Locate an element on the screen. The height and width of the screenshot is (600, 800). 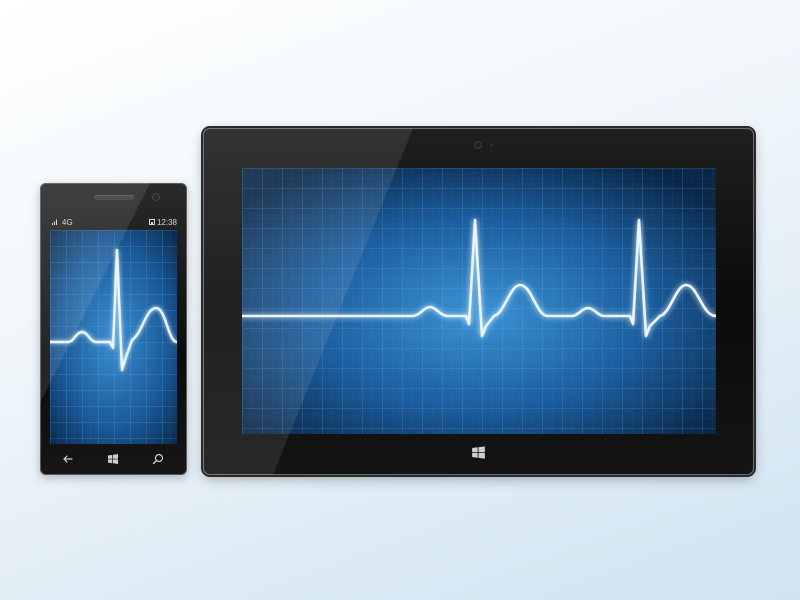
smartphone: 4G 12:38 is located at coordinates (113, 329).